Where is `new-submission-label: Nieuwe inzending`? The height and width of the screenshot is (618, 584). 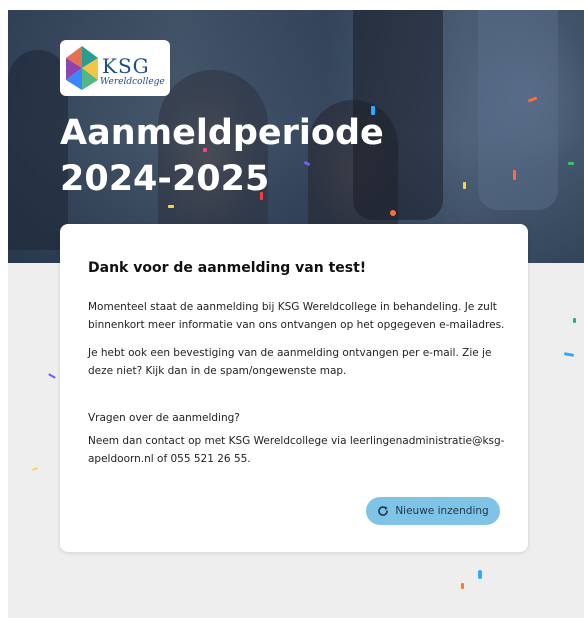
new-submission-label: Nieuwe inzending is located at coordinates (442, 511).